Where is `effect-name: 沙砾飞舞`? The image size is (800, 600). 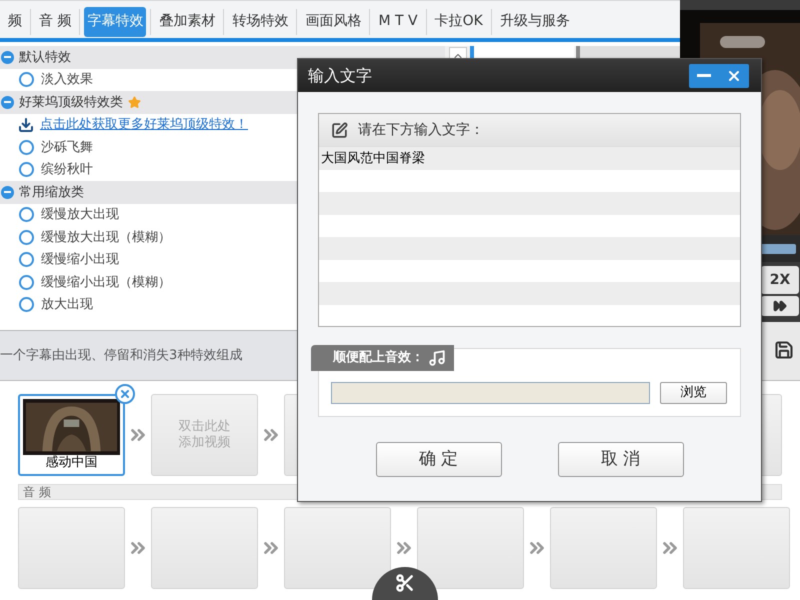
effect-name: 沙砾飞舞 is located at coordinates (67, 147).